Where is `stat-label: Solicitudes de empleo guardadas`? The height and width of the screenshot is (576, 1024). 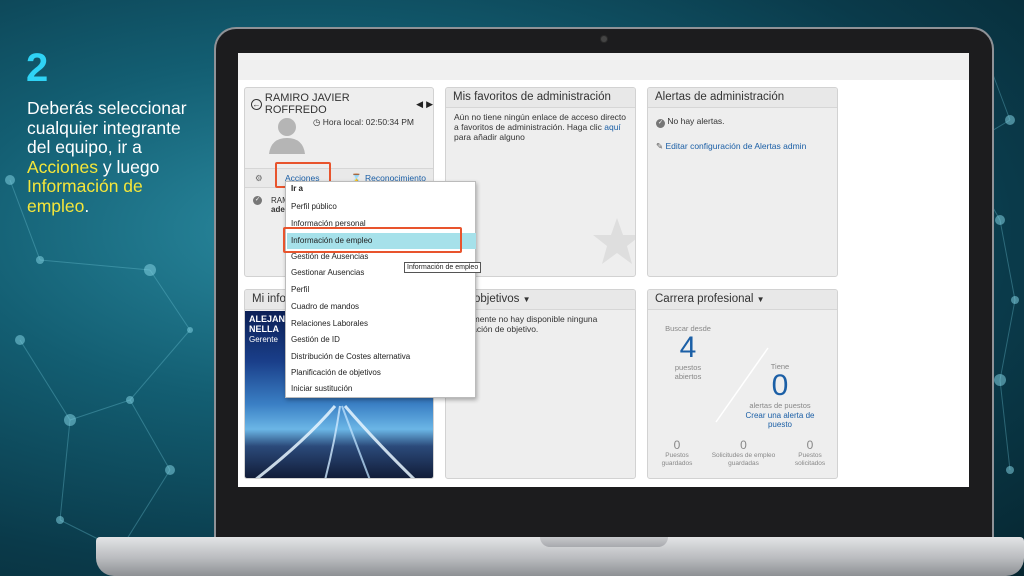
stat-label: Solicitudes de empleo guardadas is located at coordinates (743, 459).